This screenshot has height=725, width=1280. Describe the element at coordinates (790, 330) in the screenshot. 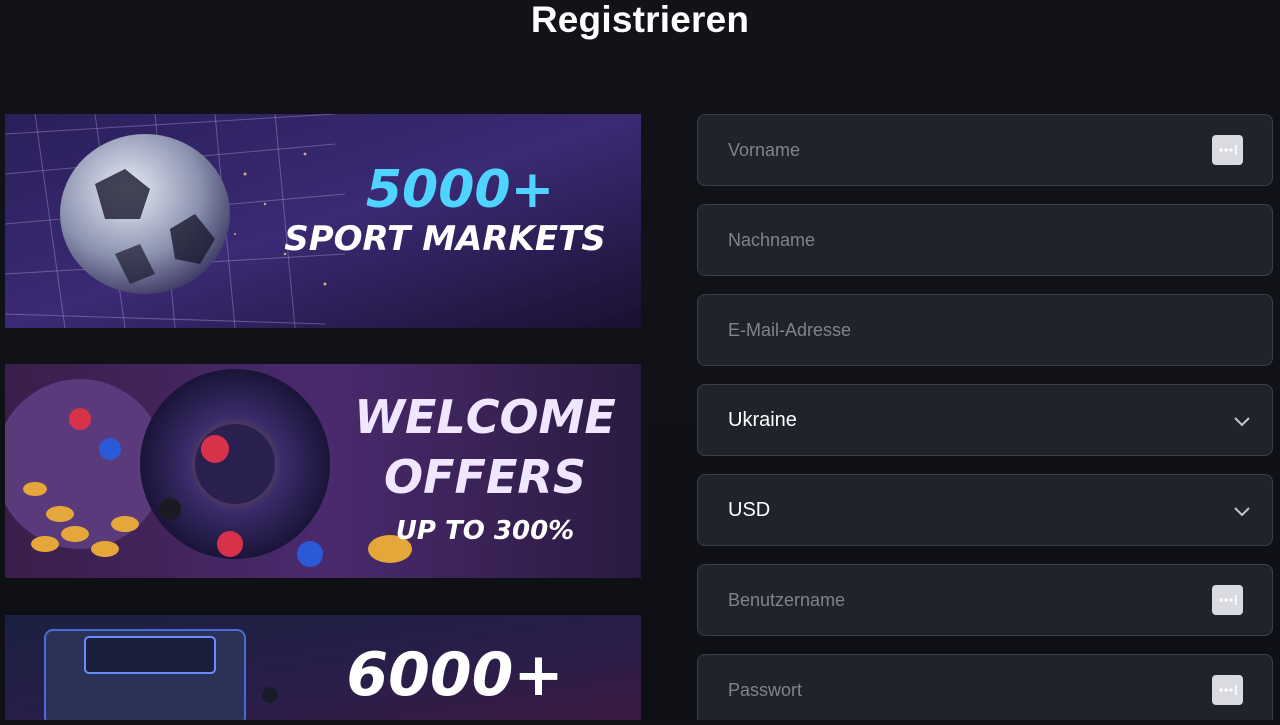

I see `email-placeholder: E-Mail-Adresse` at that location.